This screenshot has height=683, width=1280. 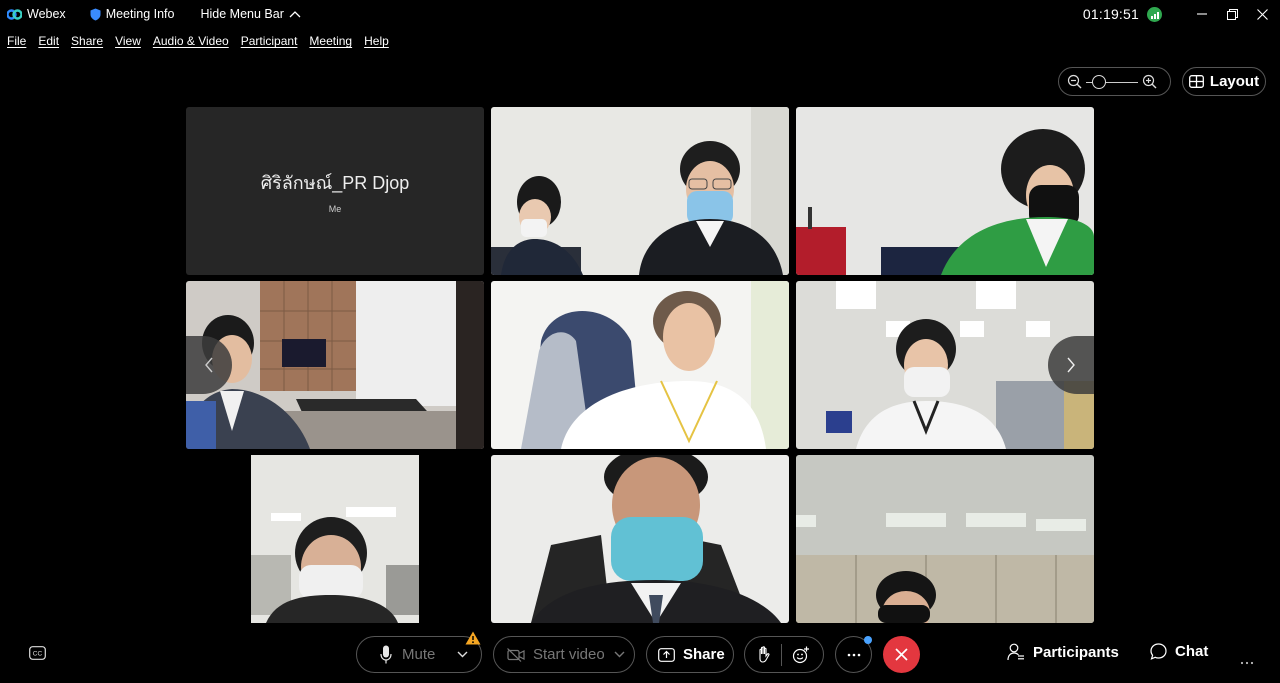 What do you see at coordinates (1158, 651) in the screenshot?
I see `chat-bubble-icon` at bounding box center [1158, 651].